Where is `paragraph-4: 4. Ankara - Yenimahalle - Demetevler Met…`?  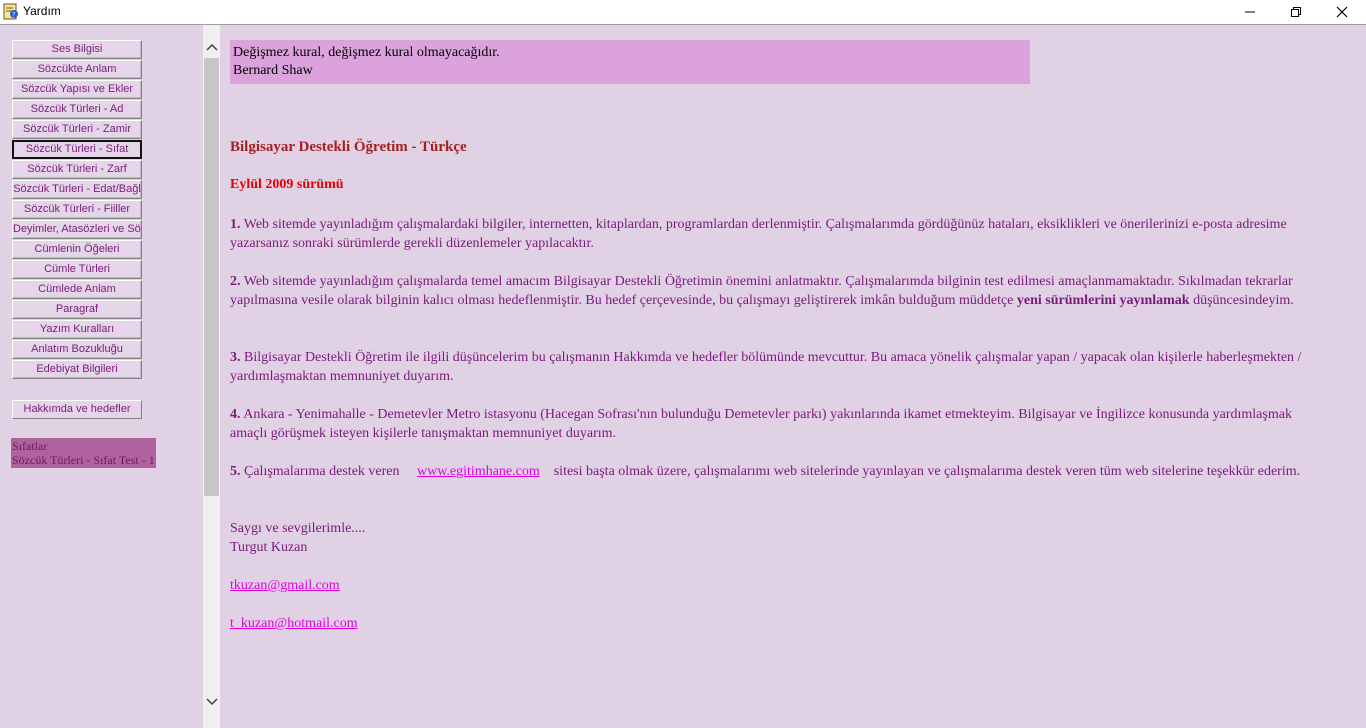
paragraph-4: 4. Ankara - Yenimahalle - Demetevler Met… is located at coordinates (780, 424).